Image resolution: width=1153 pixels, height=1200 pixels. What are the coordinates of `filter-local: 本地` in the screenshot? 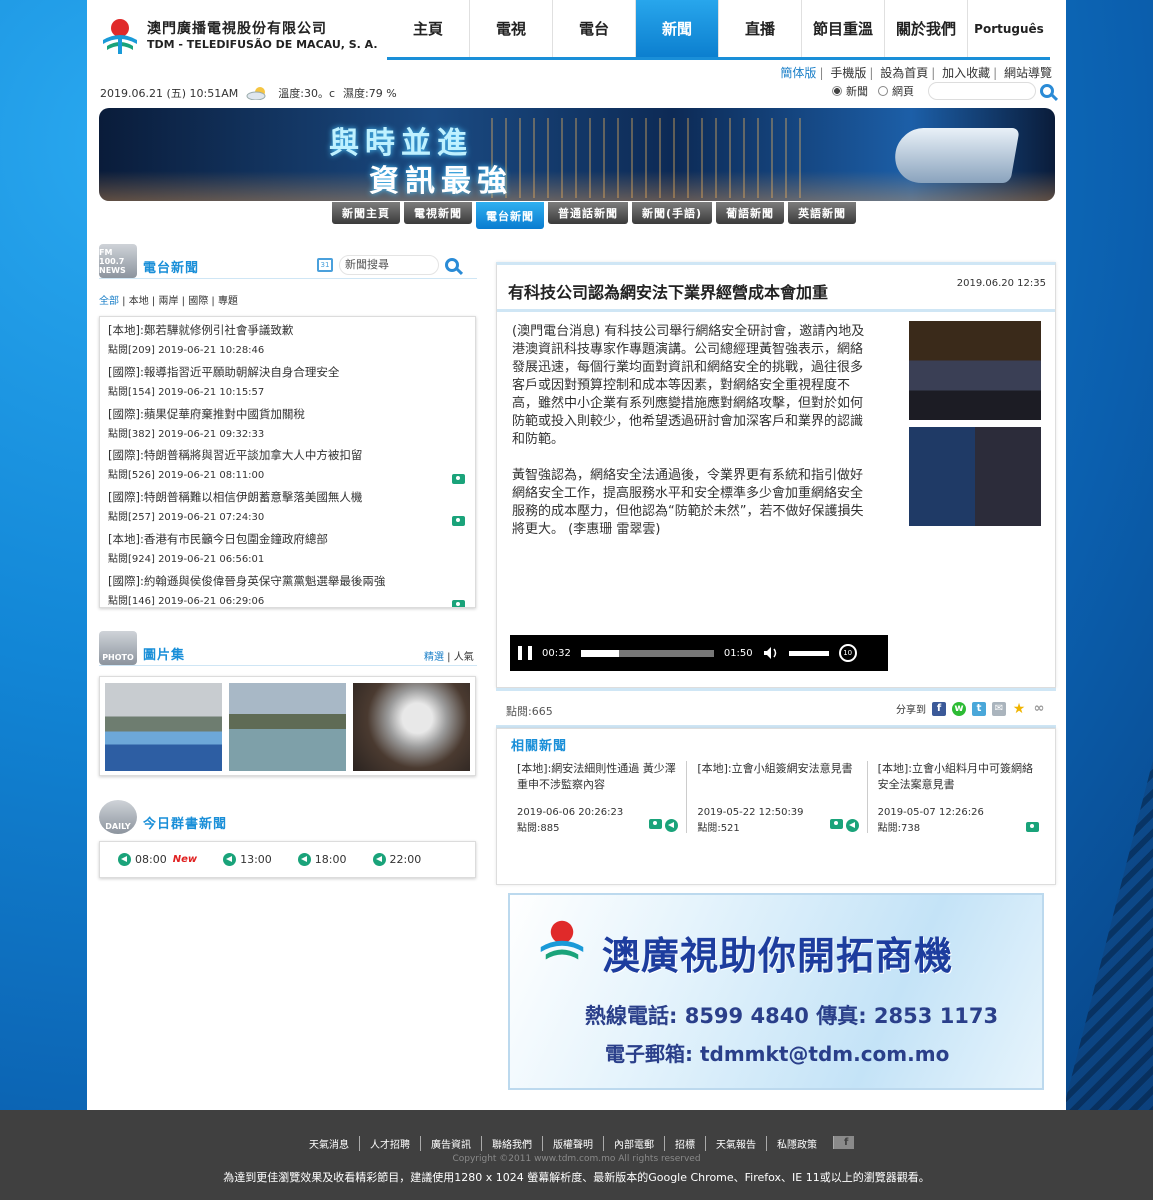 It's located at (139, 301).